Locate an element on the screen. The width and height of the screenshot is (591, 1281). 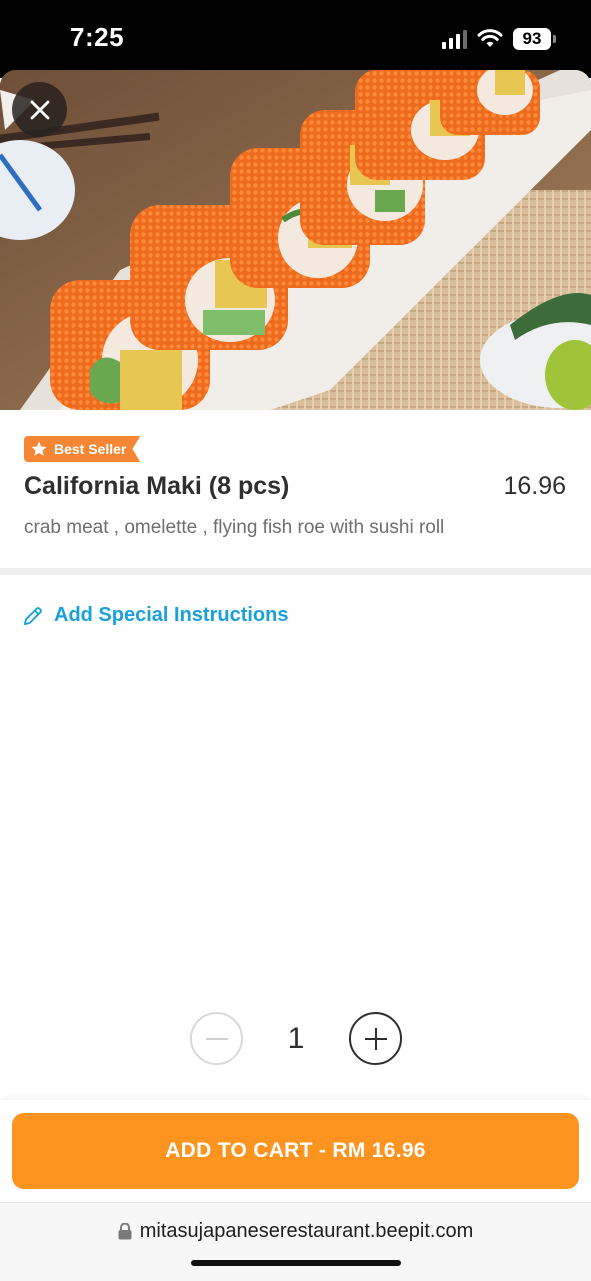
best-seller-badge: Best Seller is located at coordinates (82, 449).